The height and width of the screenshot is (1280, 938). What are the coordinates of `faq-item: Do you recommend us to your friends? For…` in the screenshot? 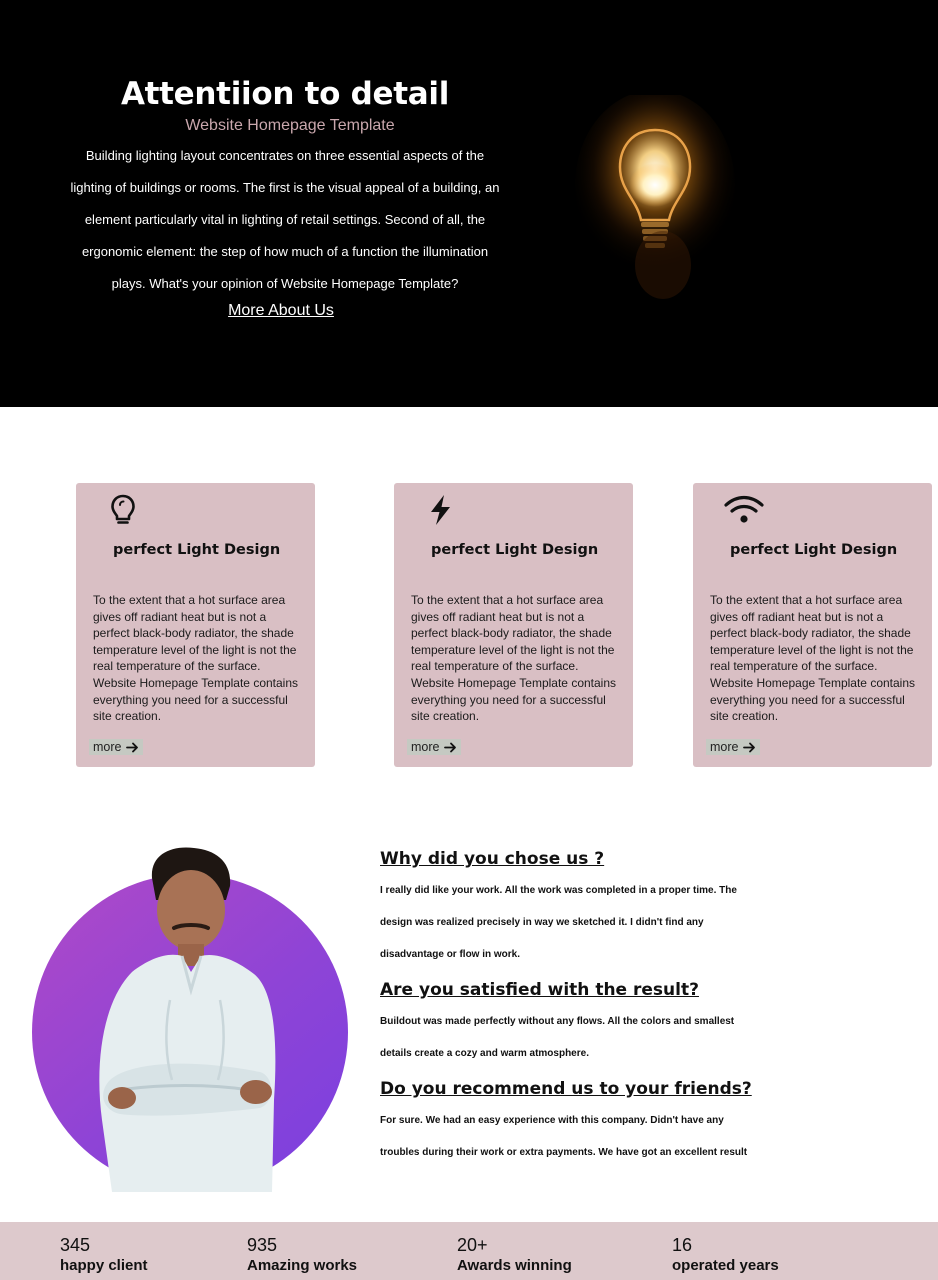 It's located at (650, 1123).